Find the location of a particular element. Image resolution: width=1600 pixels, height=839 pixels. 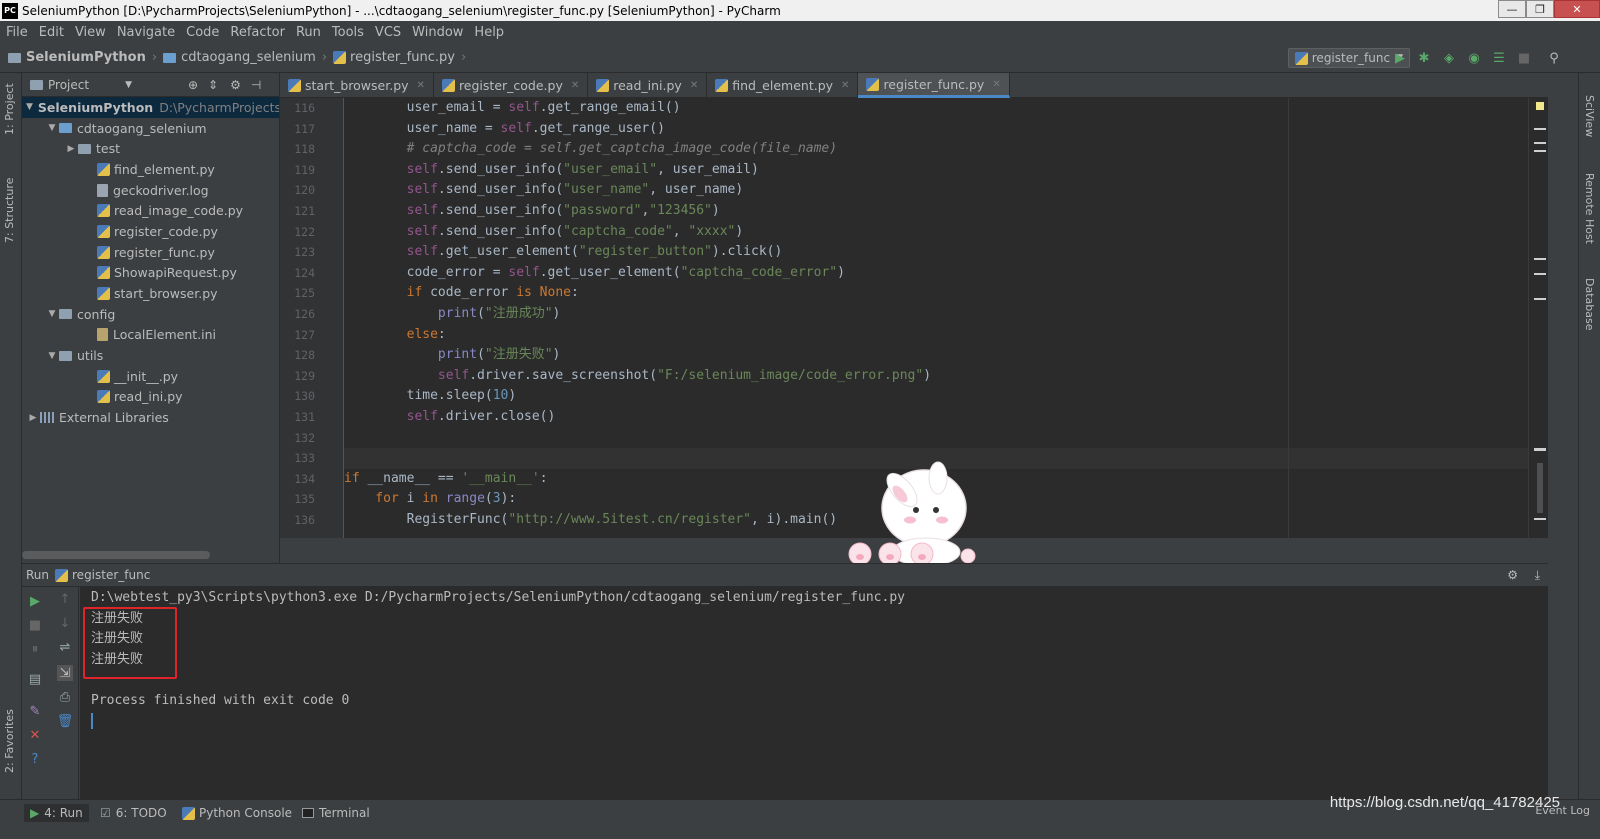

tree-item: LocalElement.ini is located at coordinates (150, 335).